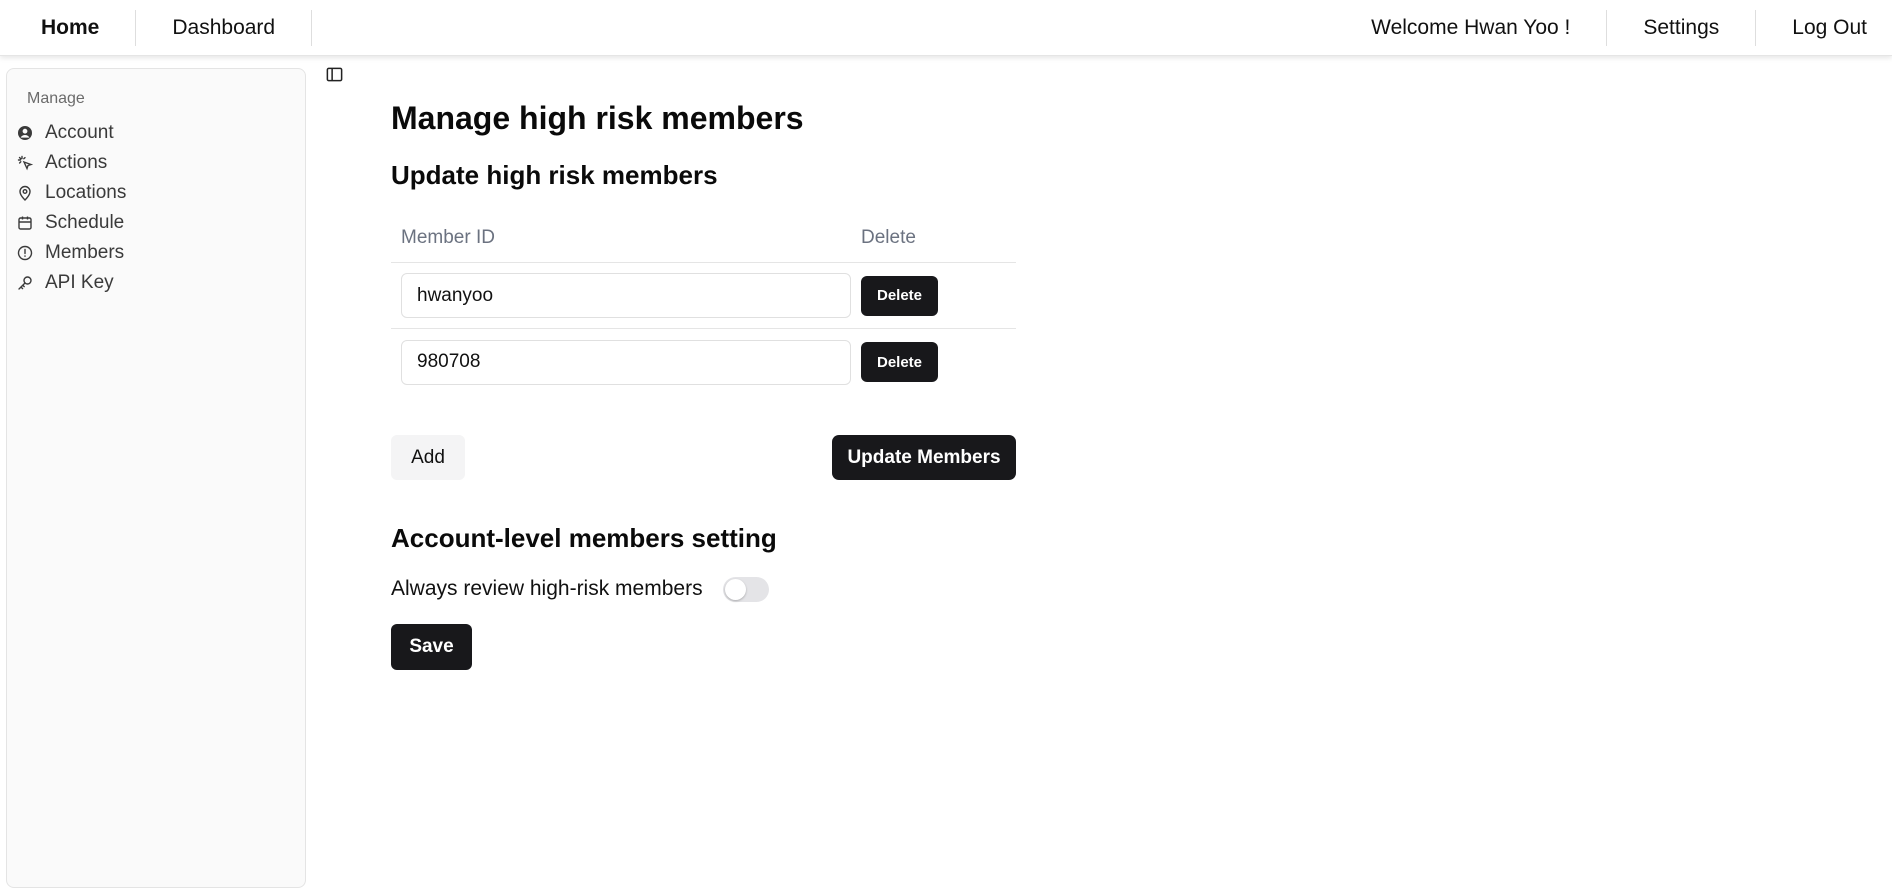 Image resolution: width=1892 pixels, height=888 pixels. Describe the element at coordinates (25, 283) in the screenshot. I see `key-icon` at that location.